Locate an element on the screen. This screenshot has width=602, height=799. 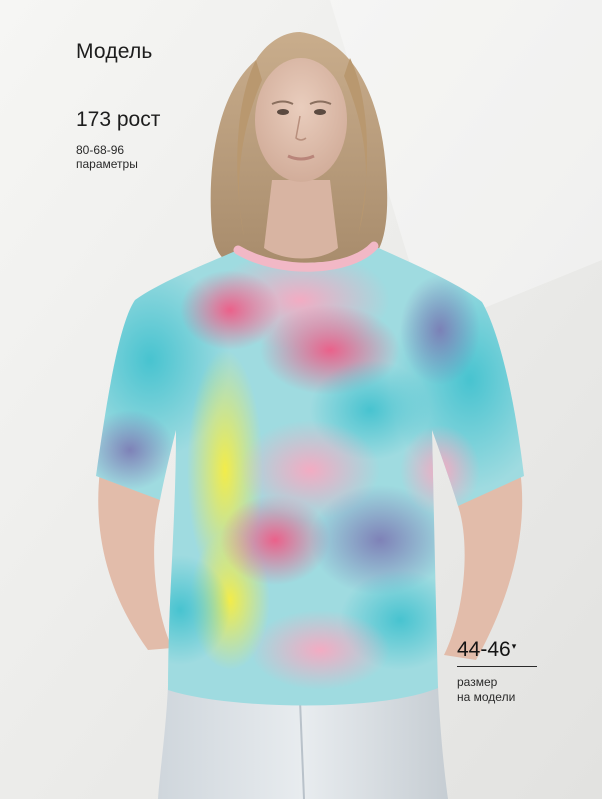
model-height: 173 рост is located at coordinates (118, 119).